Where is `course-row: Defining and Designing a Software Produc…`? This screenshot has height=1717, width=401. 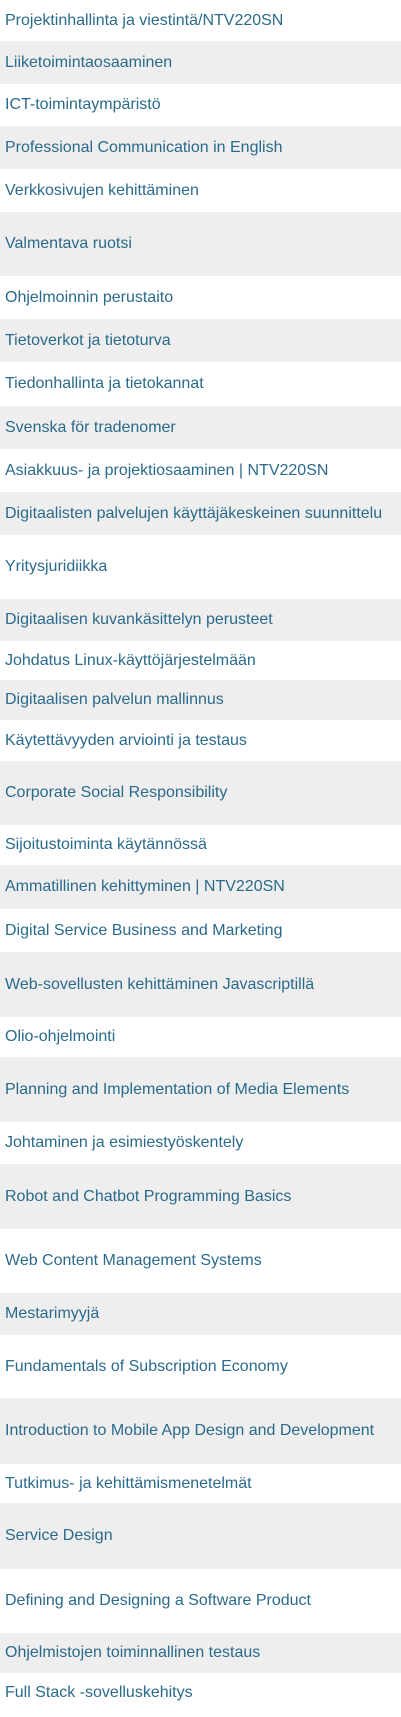 course-row: Defining and Designing a Software Produc… is located at coordinates (200, 1601).